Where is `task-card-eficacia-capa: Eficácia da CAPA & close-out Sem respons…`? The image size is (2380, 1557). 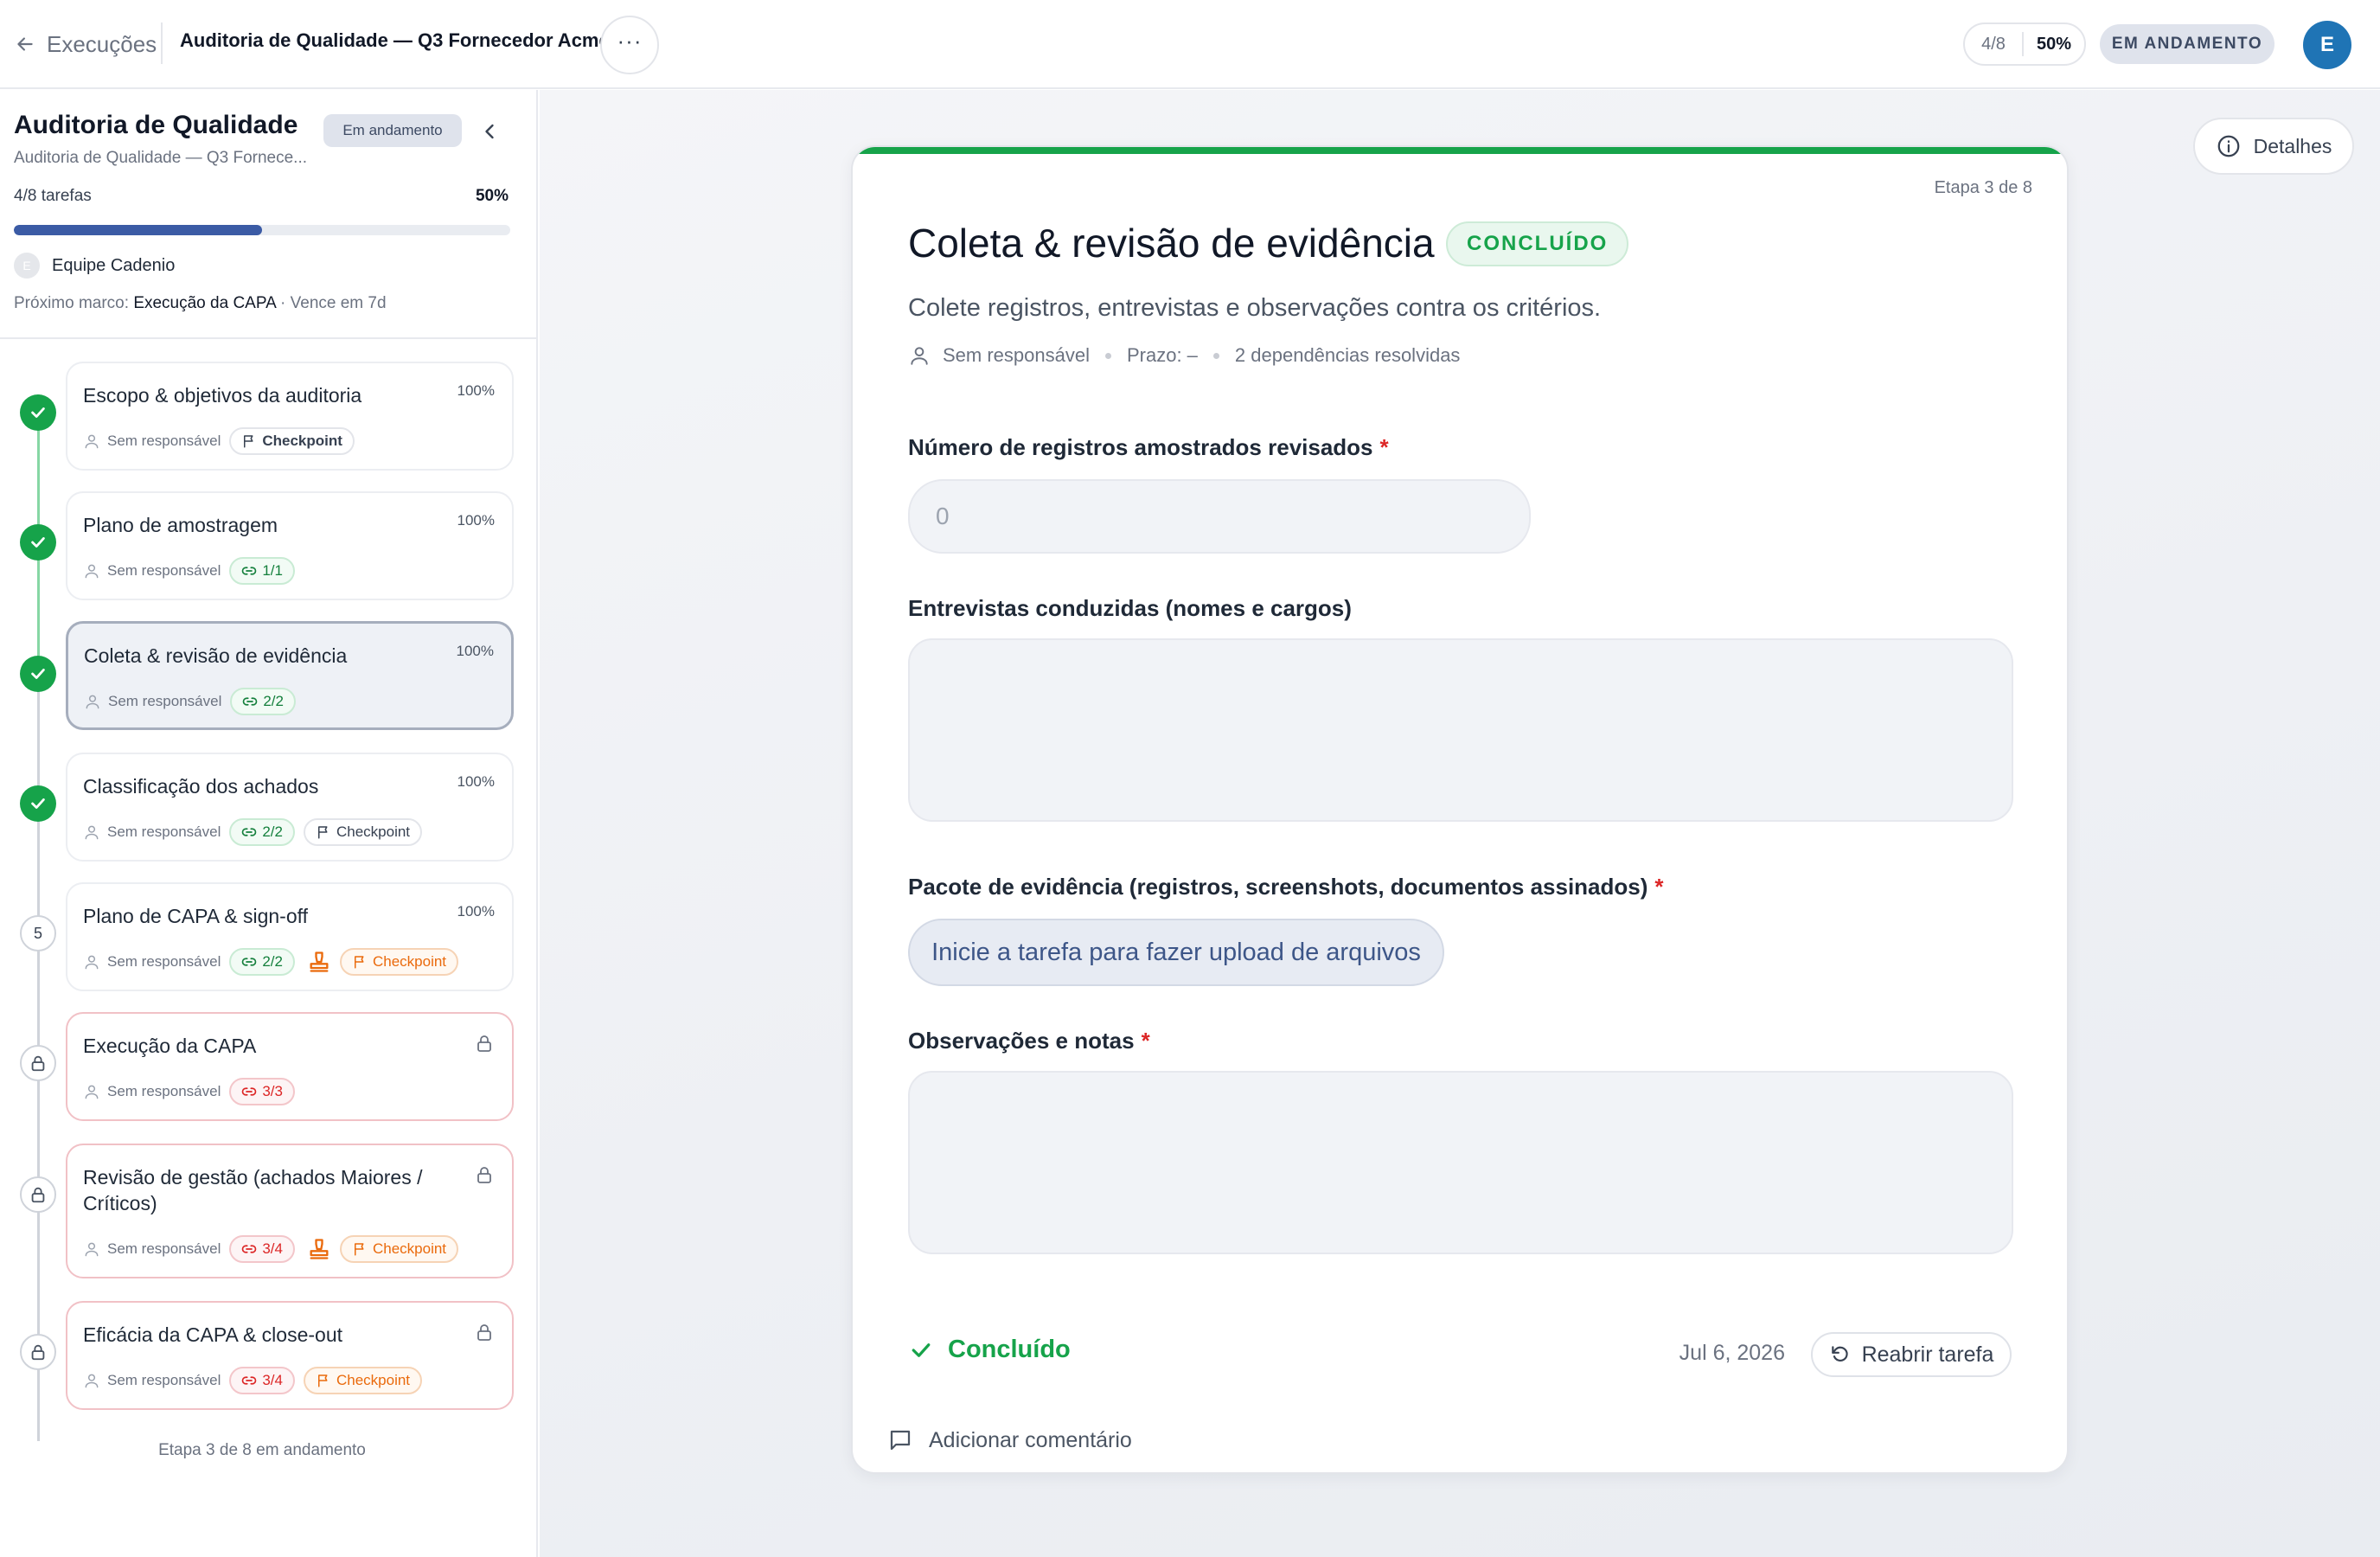 task-card-eficacia-capa: Eficácia da CAPA & close-out Sem respons… is located at coordinates (290, 1356).